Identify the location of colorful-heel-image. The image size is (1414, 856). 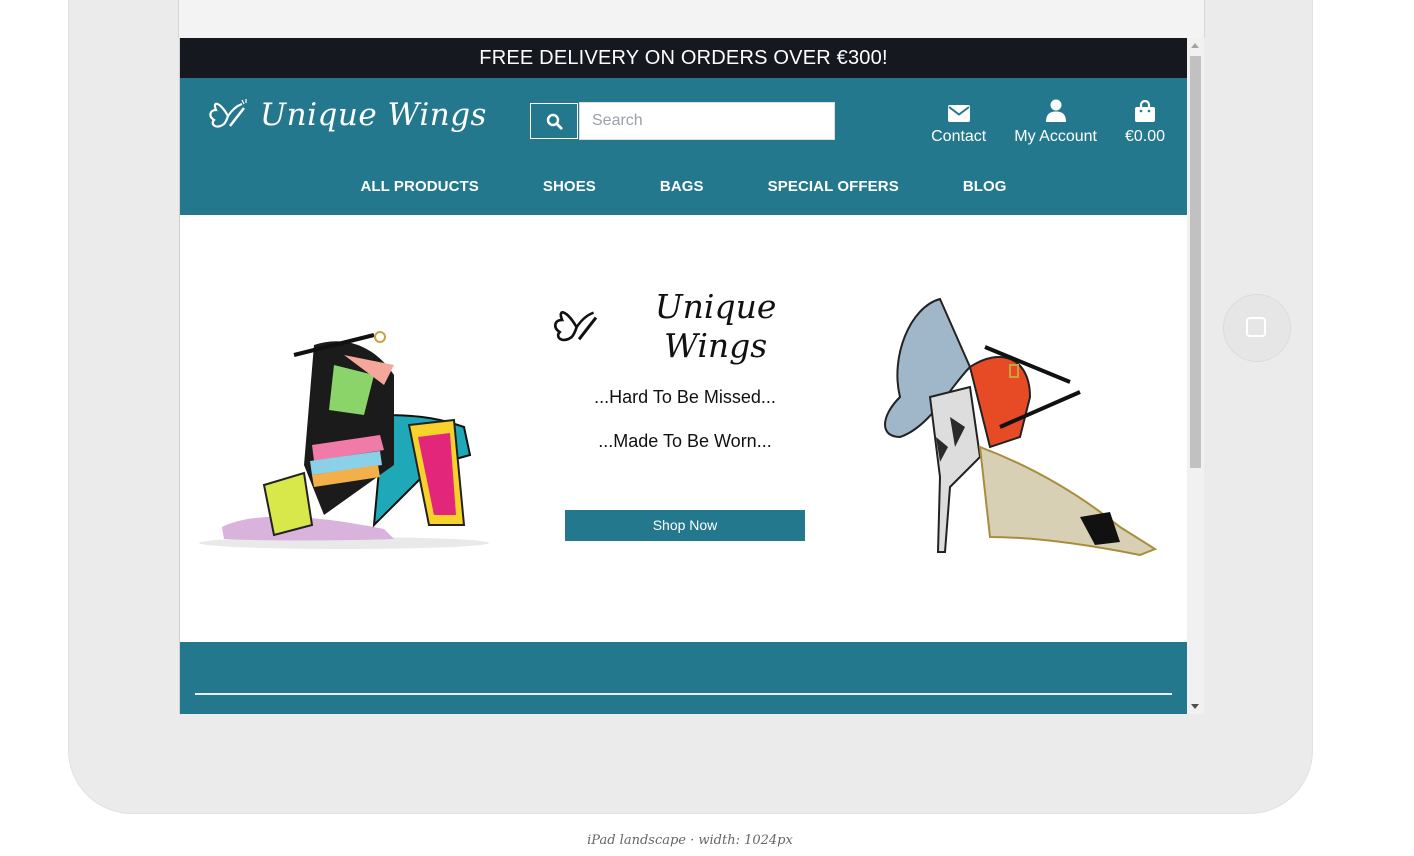
(344, 440).